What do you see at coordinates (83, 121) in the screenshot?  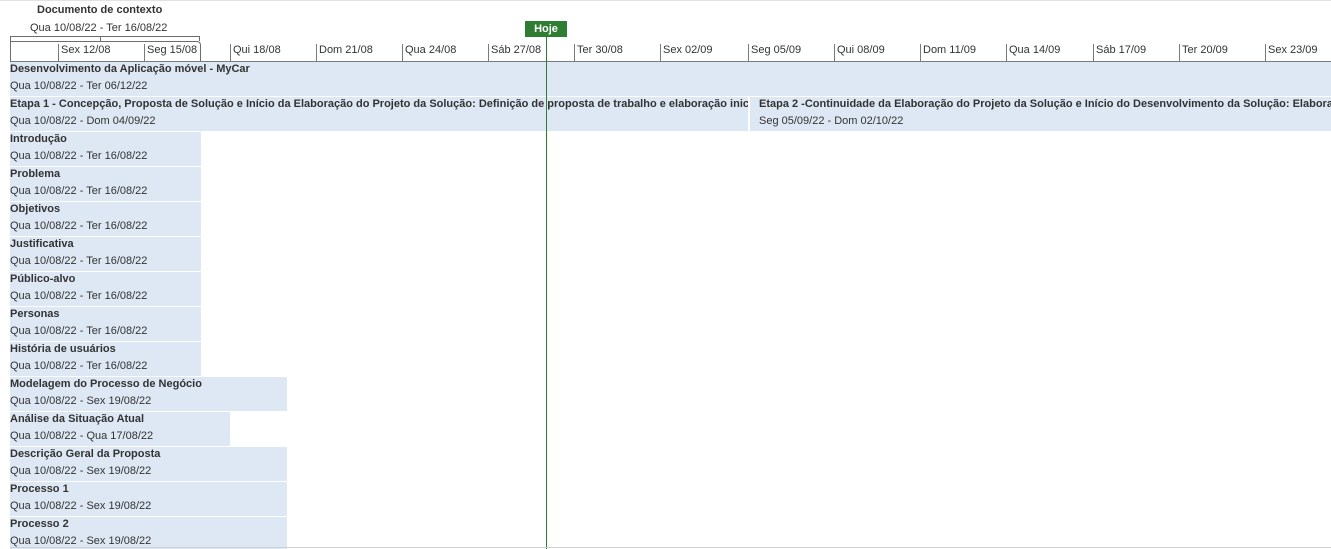 I see `task-dates: Qua 10/08/22 - Dom 04/09/22` at bounding box center [83, 121].